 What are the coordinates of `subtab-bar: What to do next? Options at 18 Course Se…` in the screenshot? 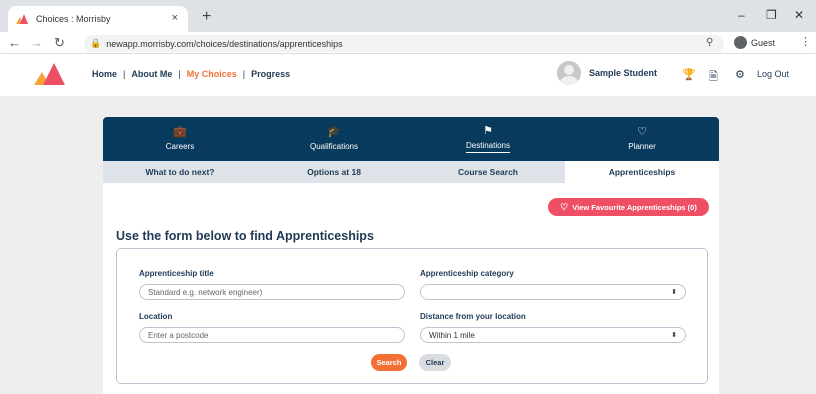 It's located at (411, 172).